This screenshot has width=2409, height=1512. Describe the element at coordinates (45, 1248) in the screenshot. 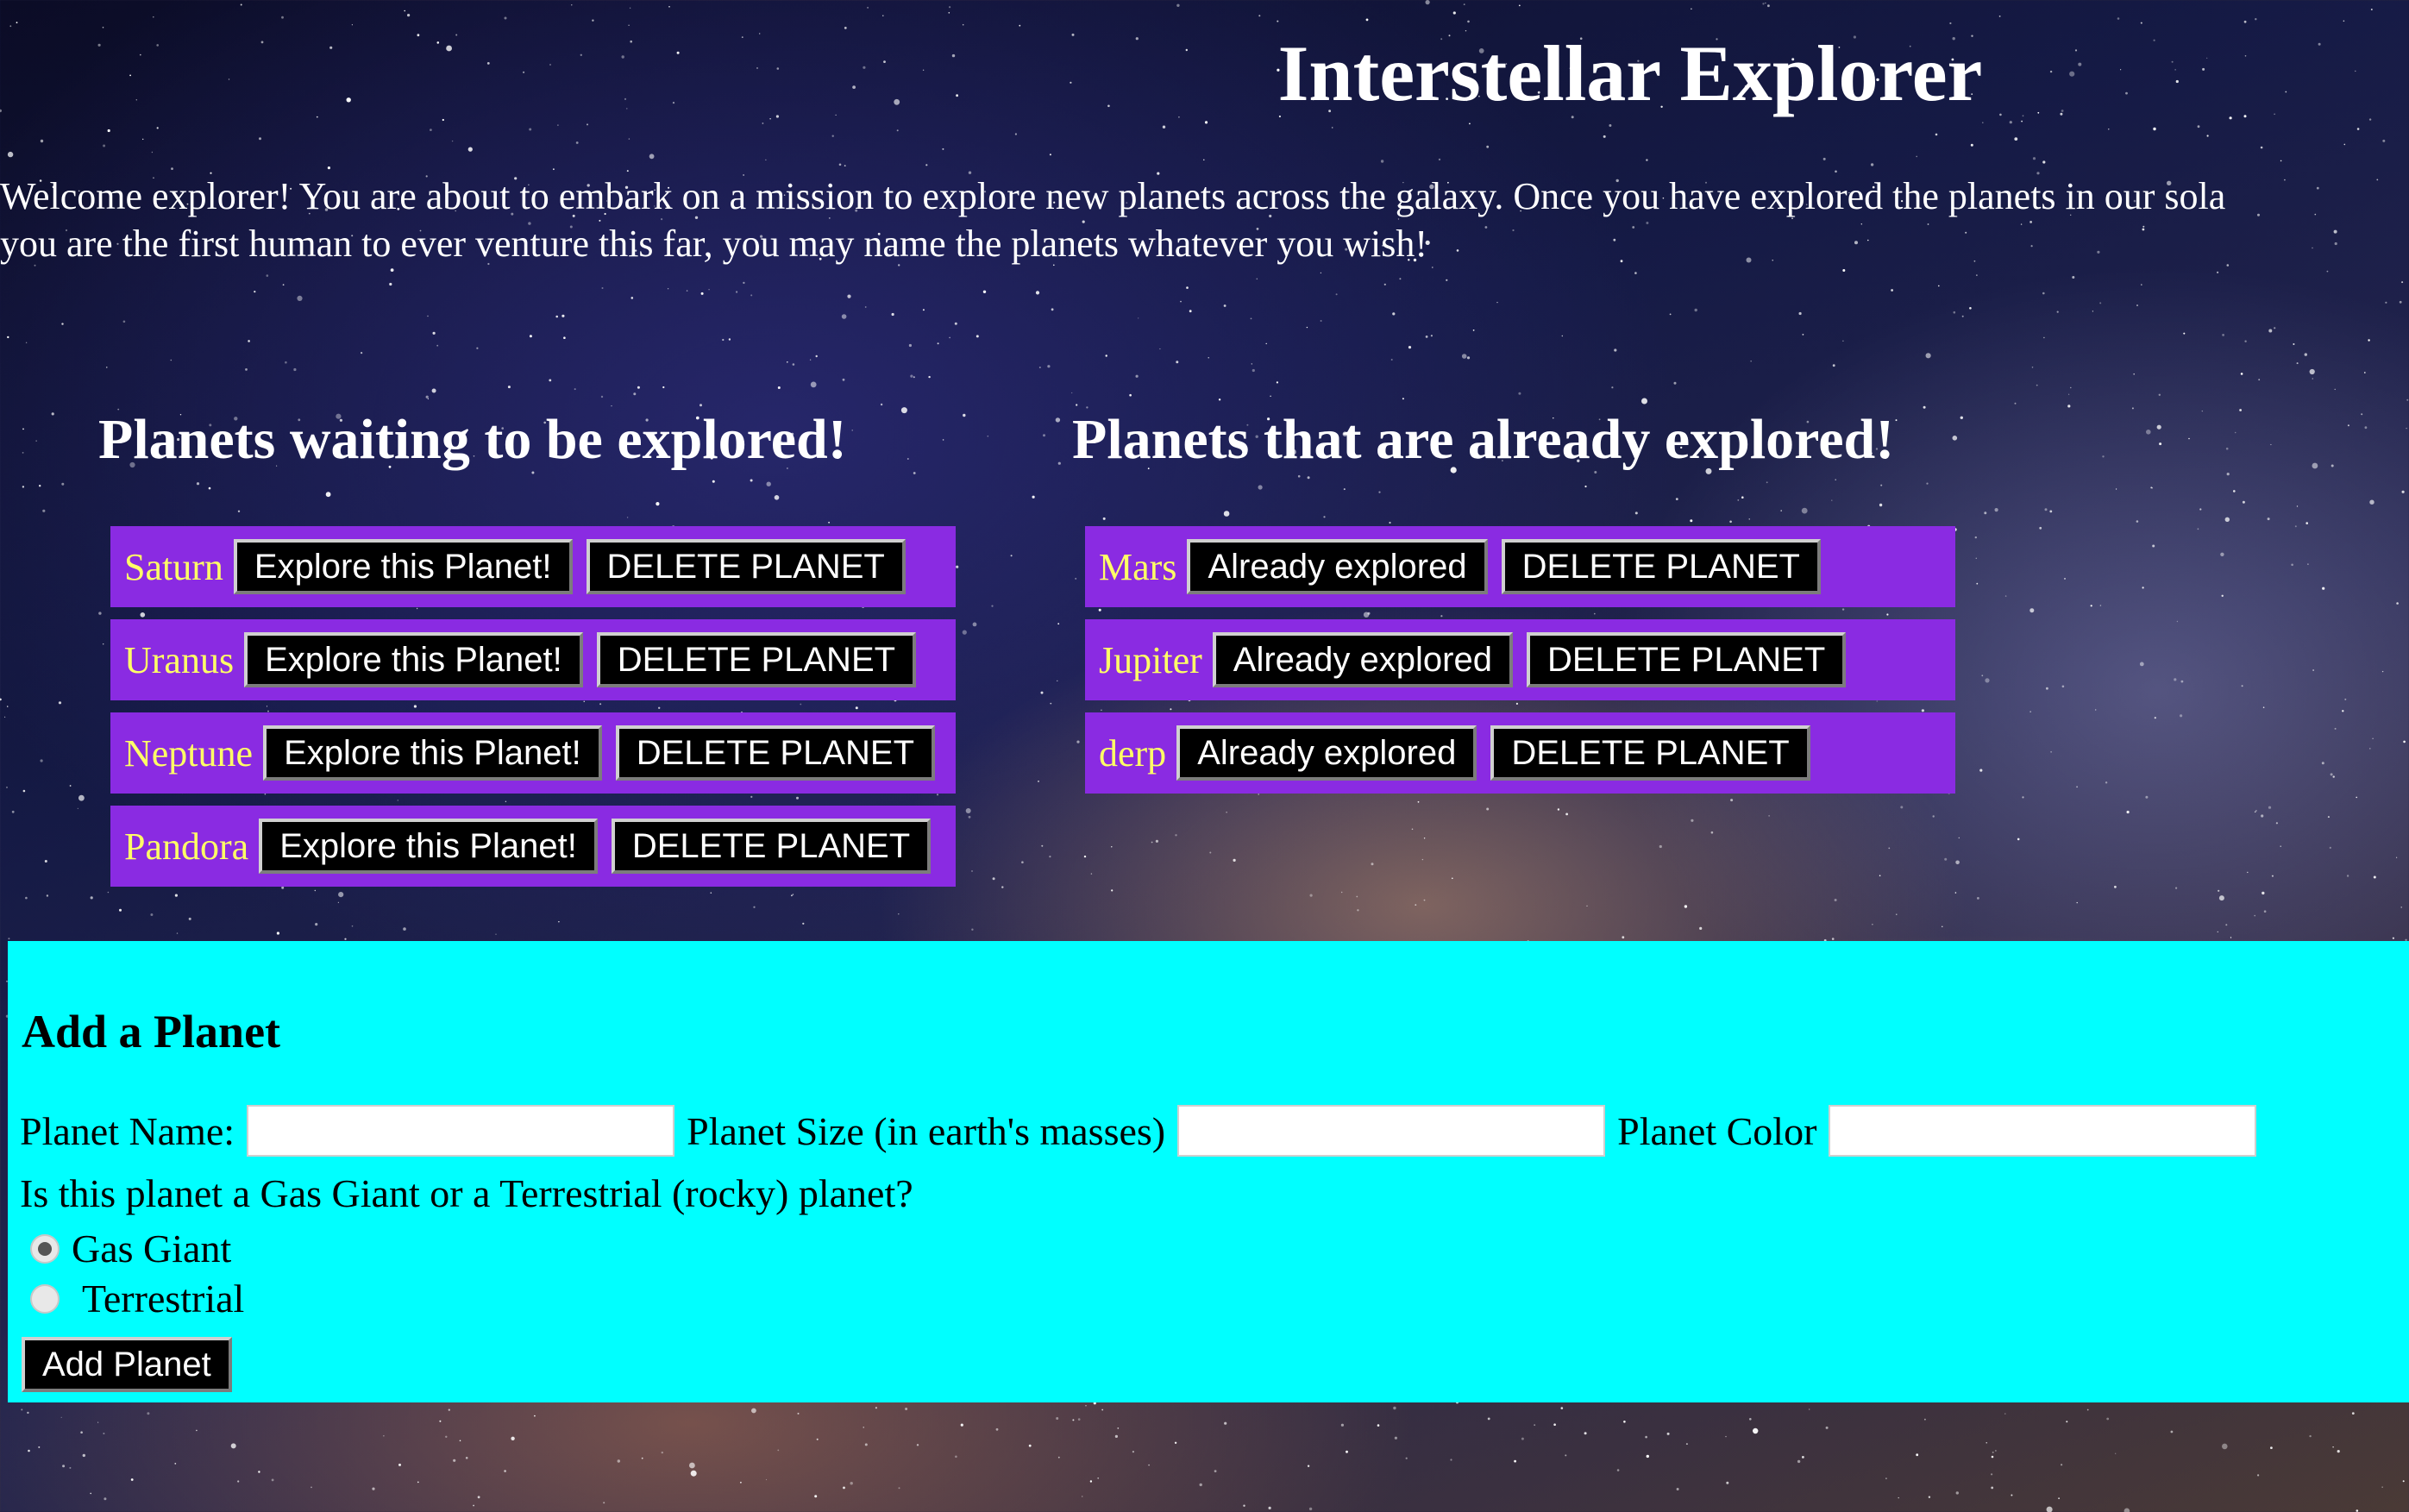

I see `gas-giant-radio` at that location.